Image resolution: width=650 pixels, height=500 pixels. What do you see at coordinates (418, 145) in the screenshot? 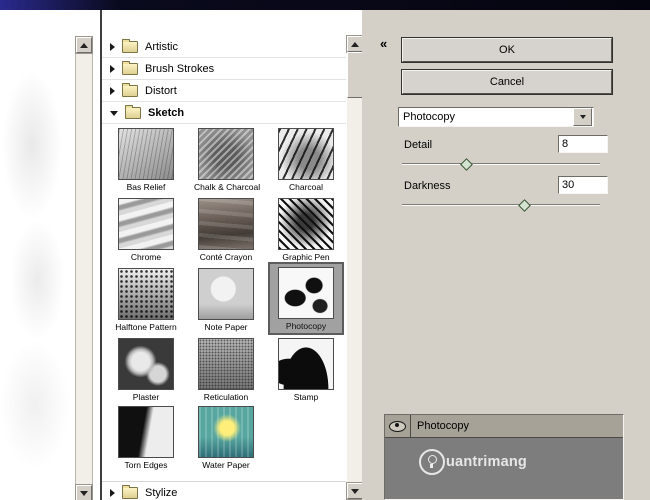
I see `detail-label: Detail` at bounding box center [418, 145].